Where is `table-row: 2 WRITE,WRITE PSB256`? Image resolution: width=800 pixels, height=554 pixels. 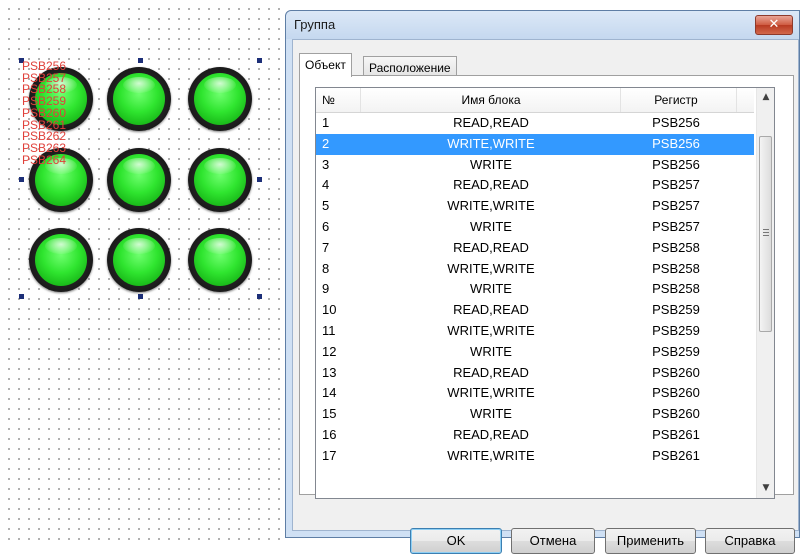 table-row: 2 WRITE,WRITE PSB256 is located at coordinates (535, 144).